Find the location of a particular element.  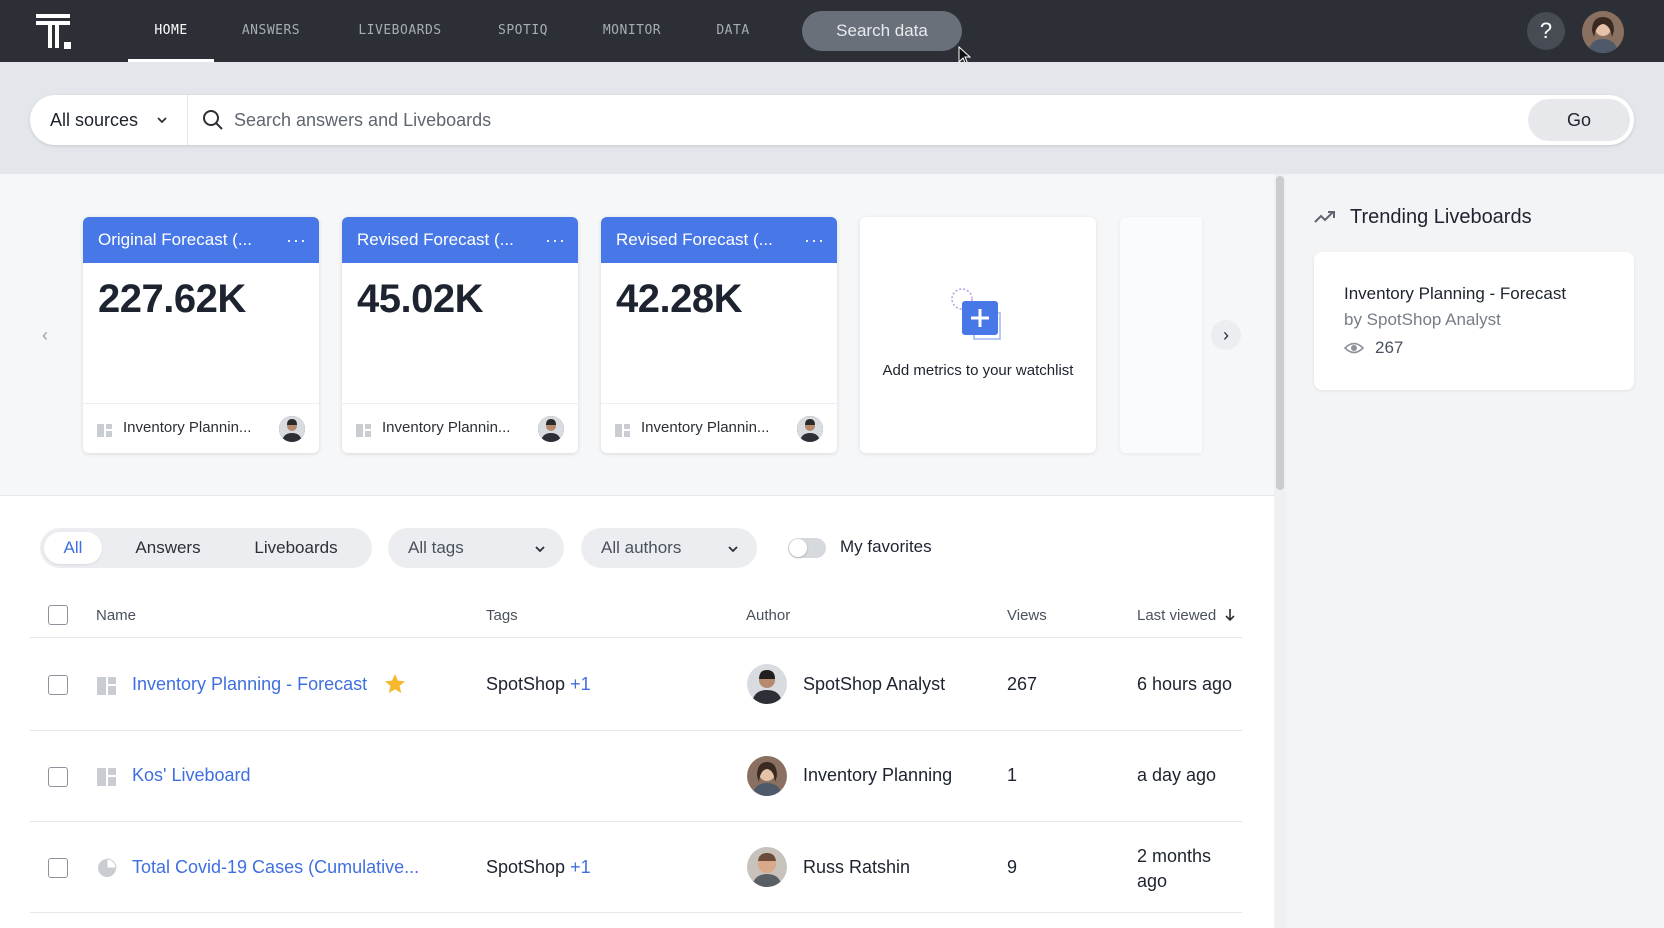

row-author: Inventory Planning is located at coordinates (878, 775).